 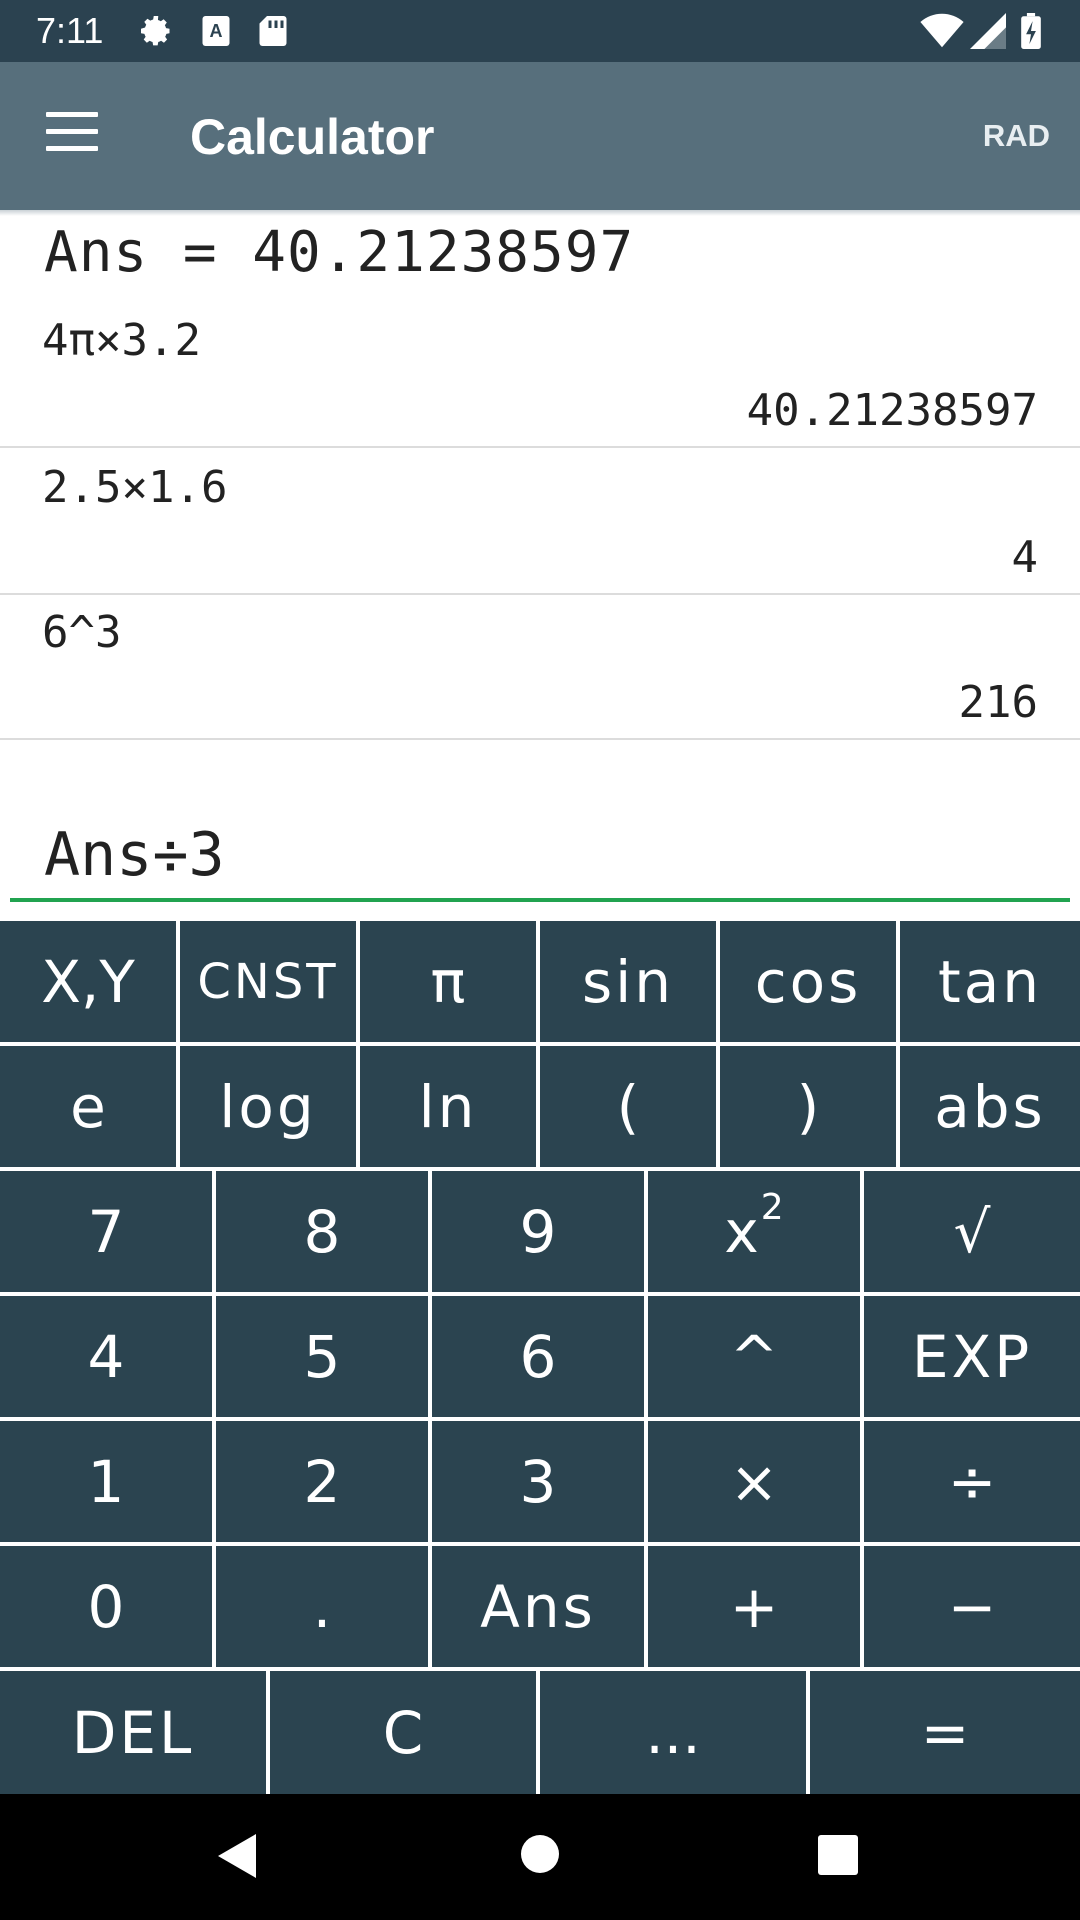 I want to click on keypad-row: e log ln ( ) abs, so click(x=540, y=1106).